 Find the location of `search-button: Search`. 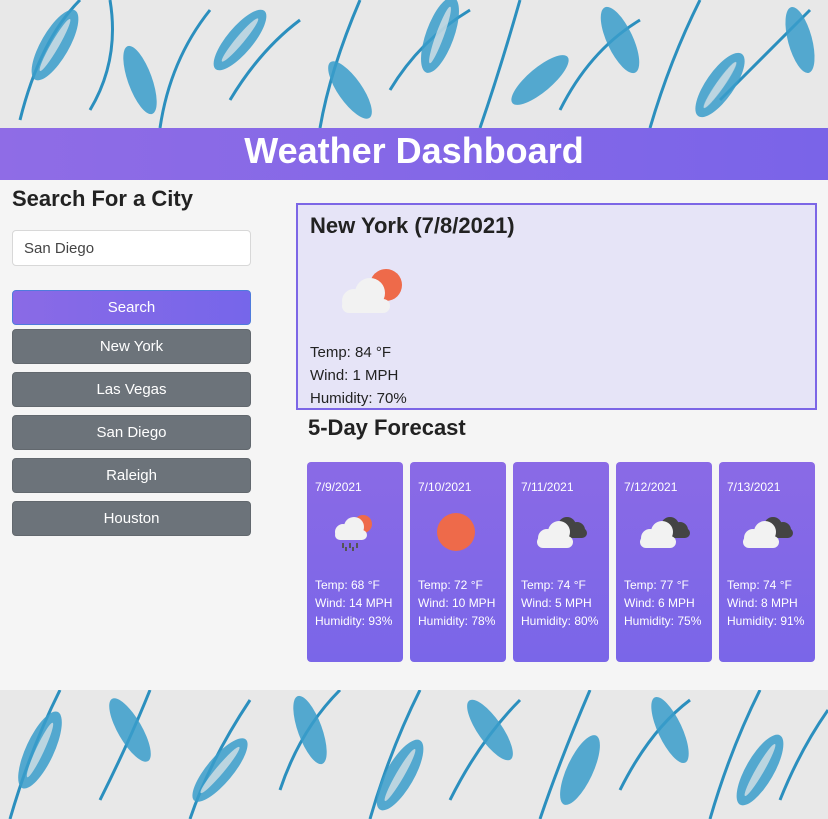

search-button: Search is located at coordinates (131, 307).